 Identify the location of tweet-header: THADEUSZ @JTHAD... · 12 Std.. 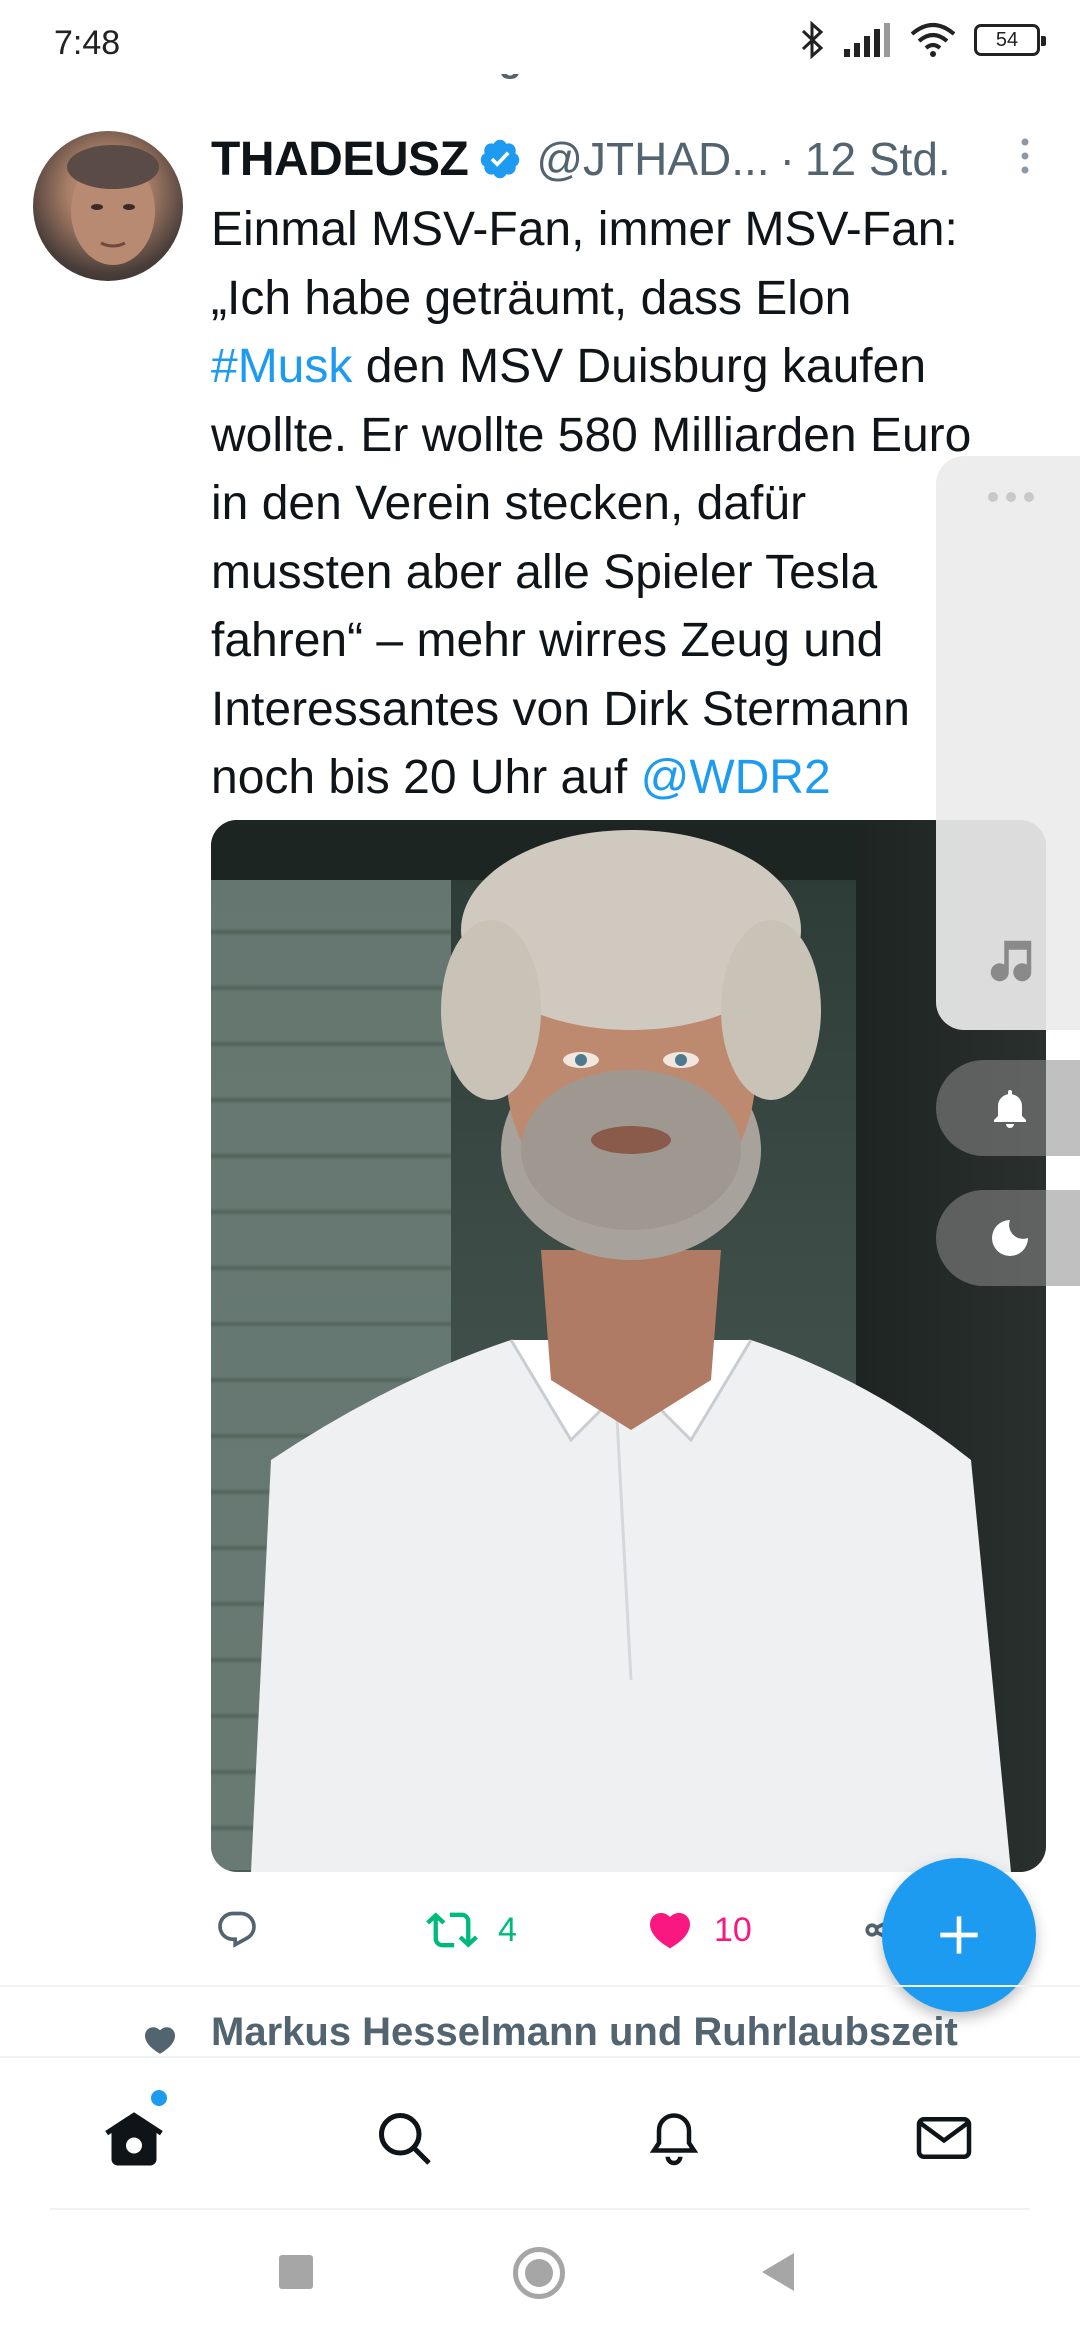
(626, 159).